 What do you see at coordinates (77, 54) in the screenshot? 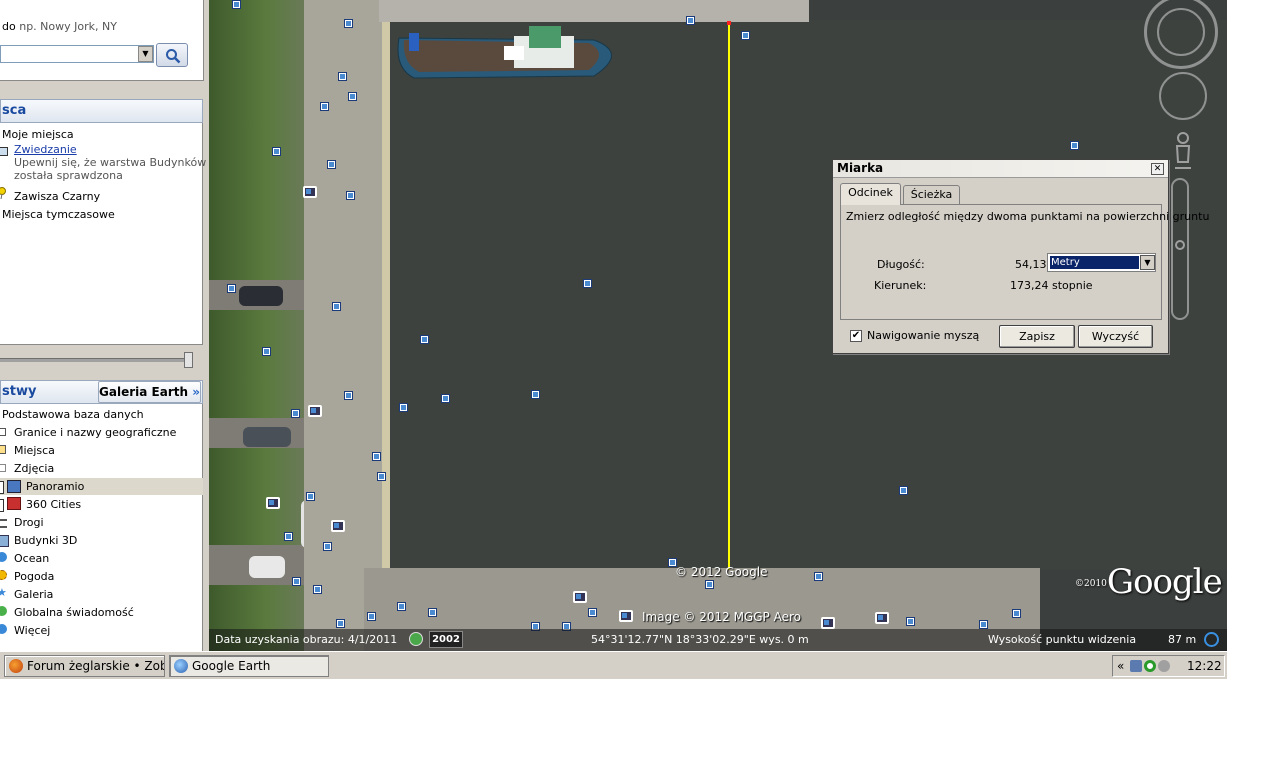
I see `search-input` at bounding box center [77, 54].